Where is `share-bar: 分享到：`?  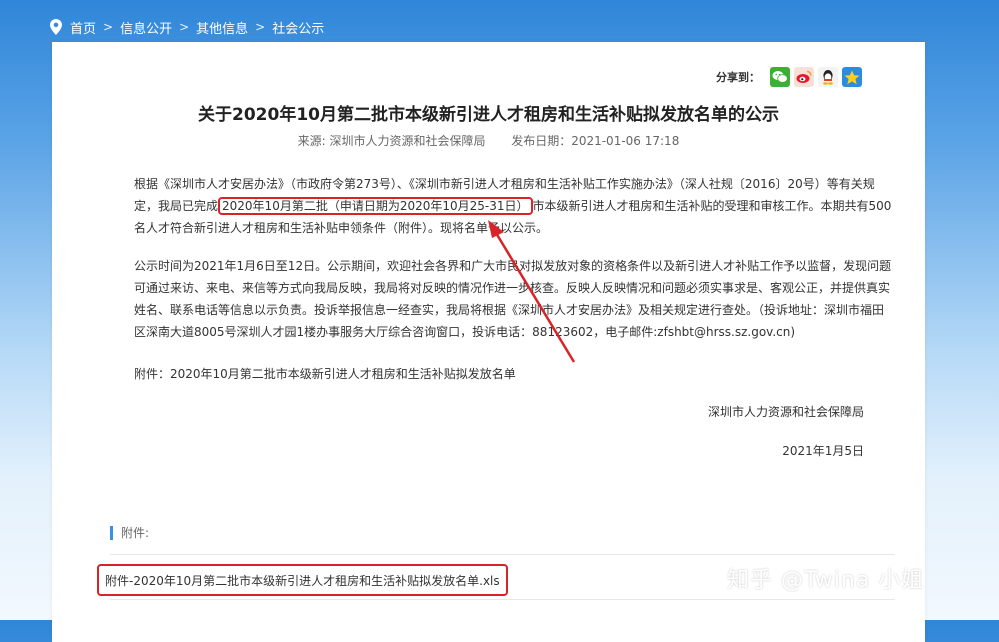
share-bar: 分享到： is located at coordinates (789, 77).